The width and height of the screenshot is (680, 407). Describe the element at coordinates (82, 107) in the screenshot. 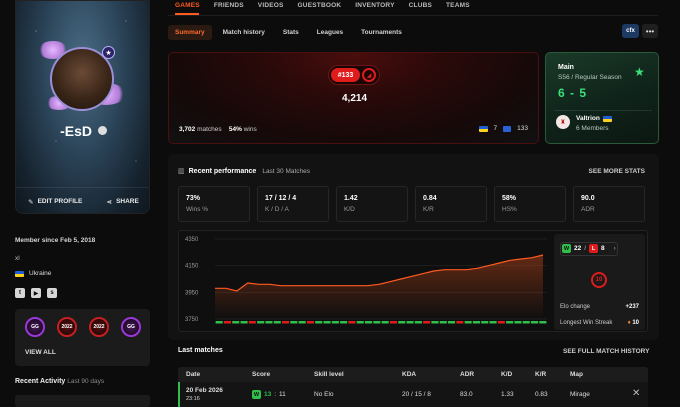

I see `profile-card: ★ -EsD ✎ EDIT PROFILE ⋖ SHARE` at that location.